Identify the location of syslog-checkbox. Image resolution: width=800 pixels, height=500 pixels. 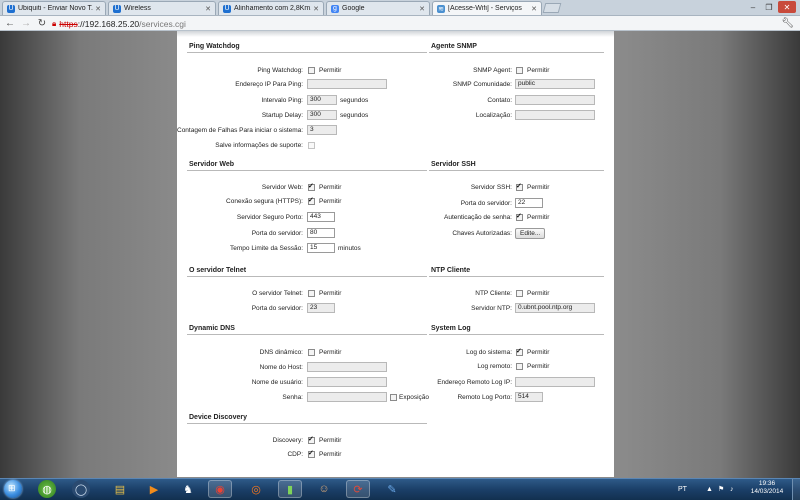
(519, 352).